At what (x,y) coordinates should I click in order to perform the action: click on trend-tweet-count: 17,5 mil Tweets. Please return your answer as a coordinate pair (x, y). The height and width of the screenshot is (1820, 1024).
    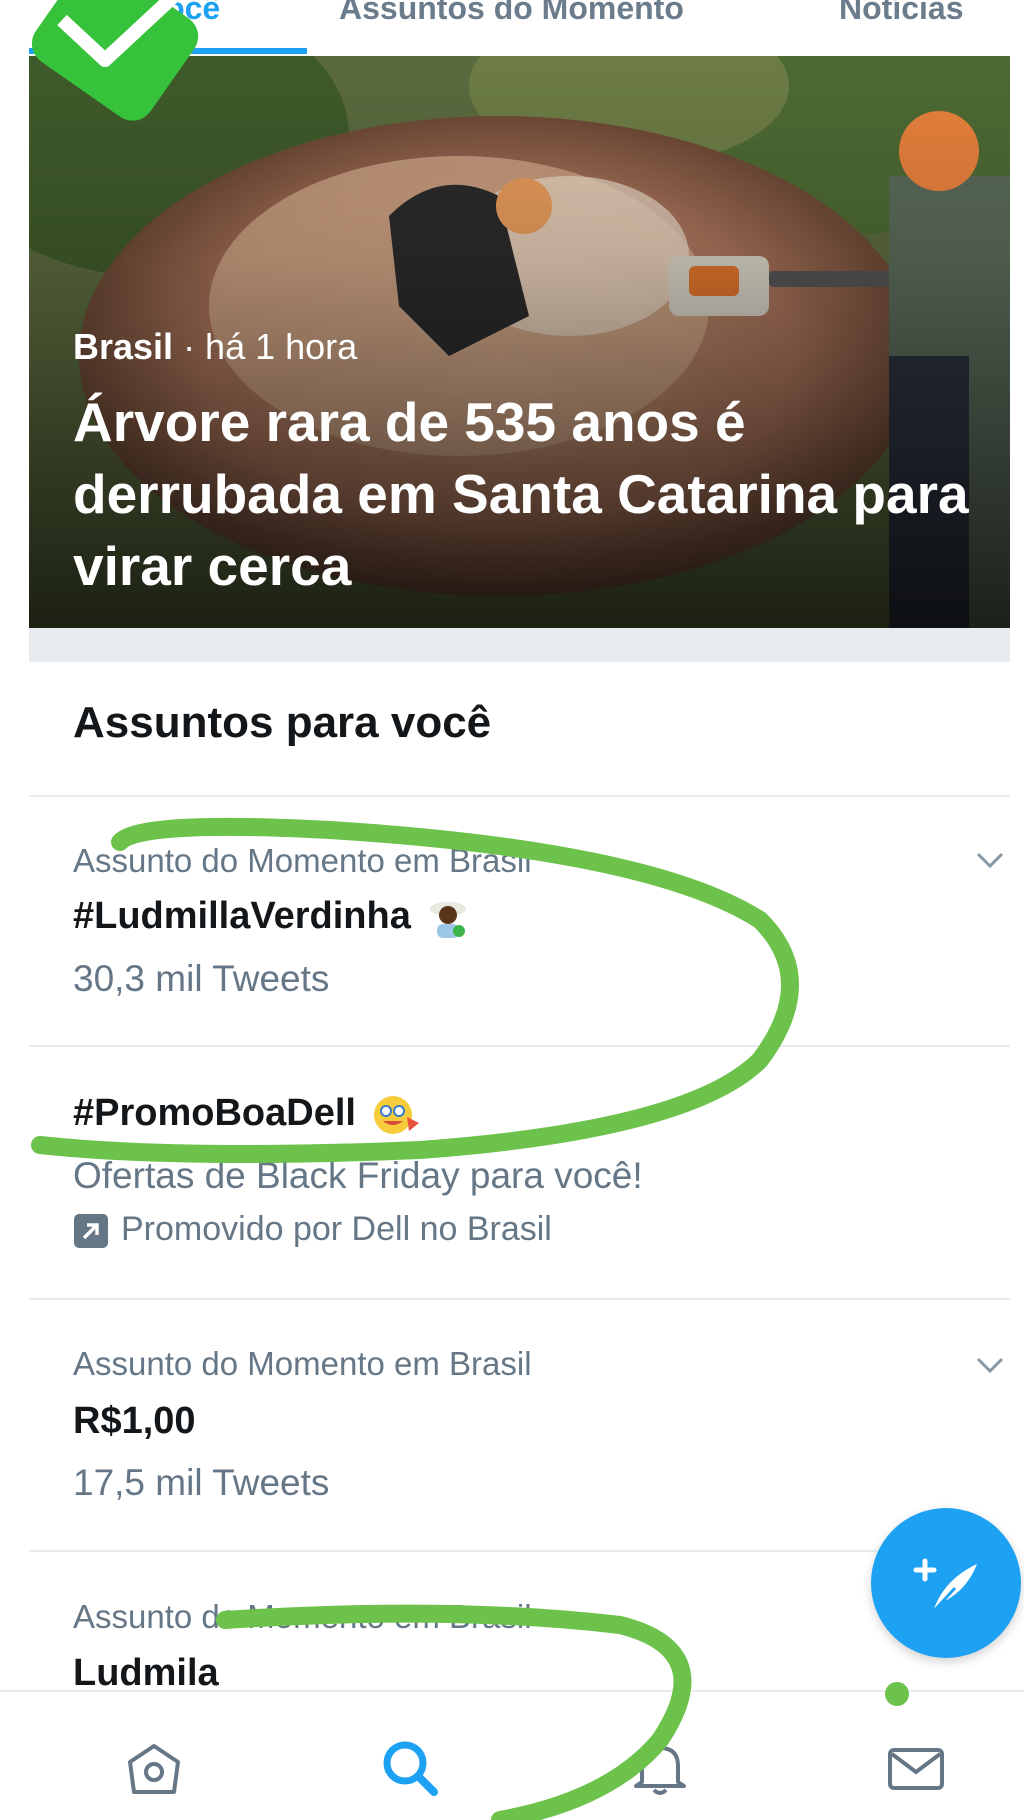
    Looking at the image, I should click on (201, 1482).